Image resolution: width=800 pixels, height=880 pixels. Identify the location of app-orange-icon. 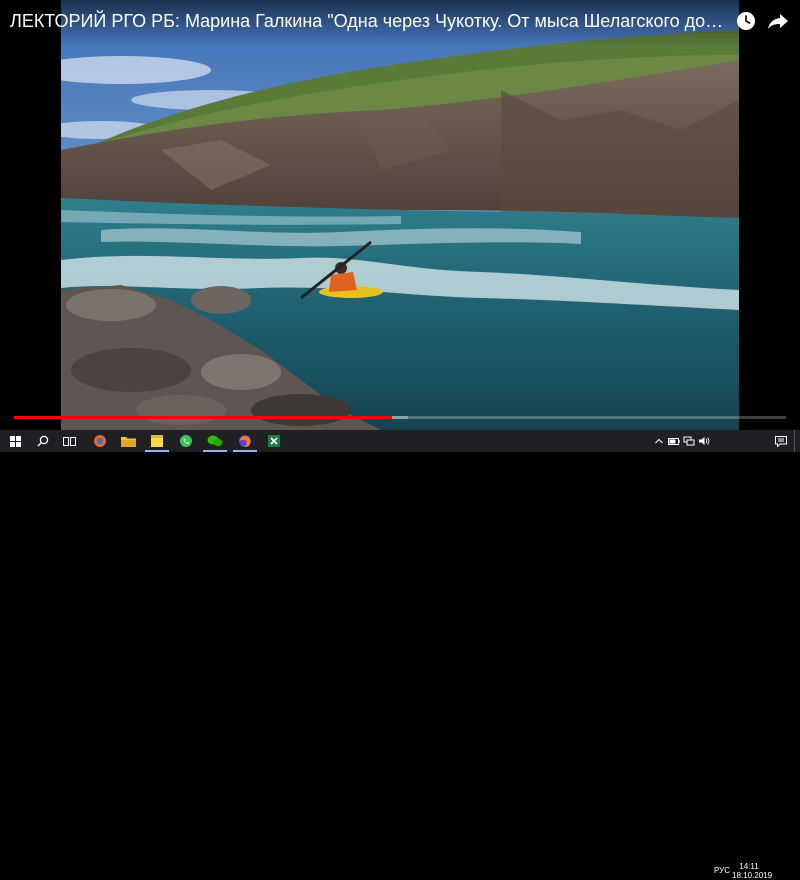
(100, 441).